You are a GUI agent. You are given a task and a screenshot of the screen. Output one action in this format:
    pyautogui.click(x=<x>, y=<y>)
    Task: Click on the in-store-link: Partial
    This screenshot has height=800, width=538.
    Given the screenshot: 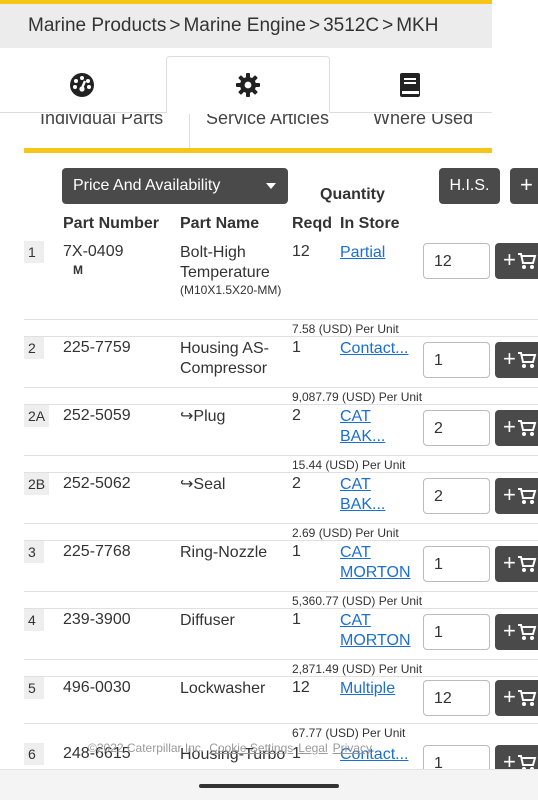 What is the action you would take?
    pyautogui.click(x=380, y=253)
    